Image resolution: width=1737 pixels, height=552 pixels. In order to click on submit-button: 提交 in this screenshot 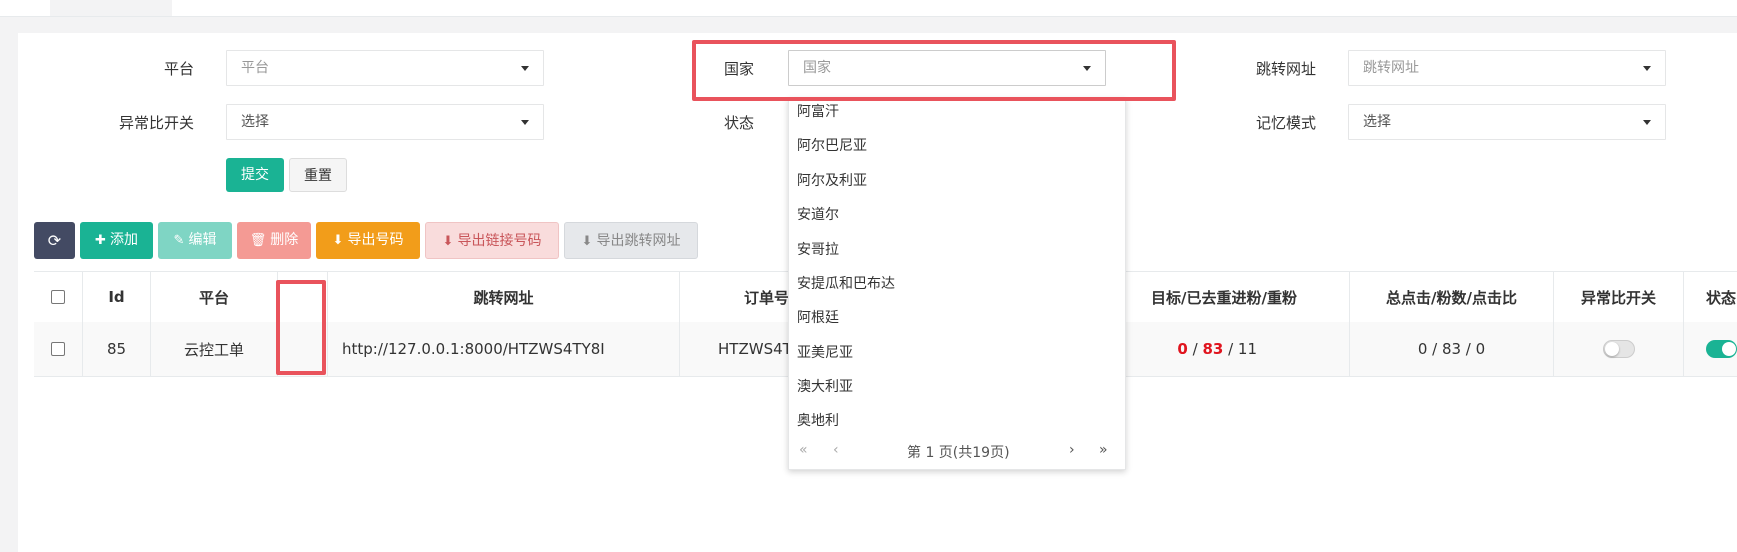, I will do `click(255, 175)`.